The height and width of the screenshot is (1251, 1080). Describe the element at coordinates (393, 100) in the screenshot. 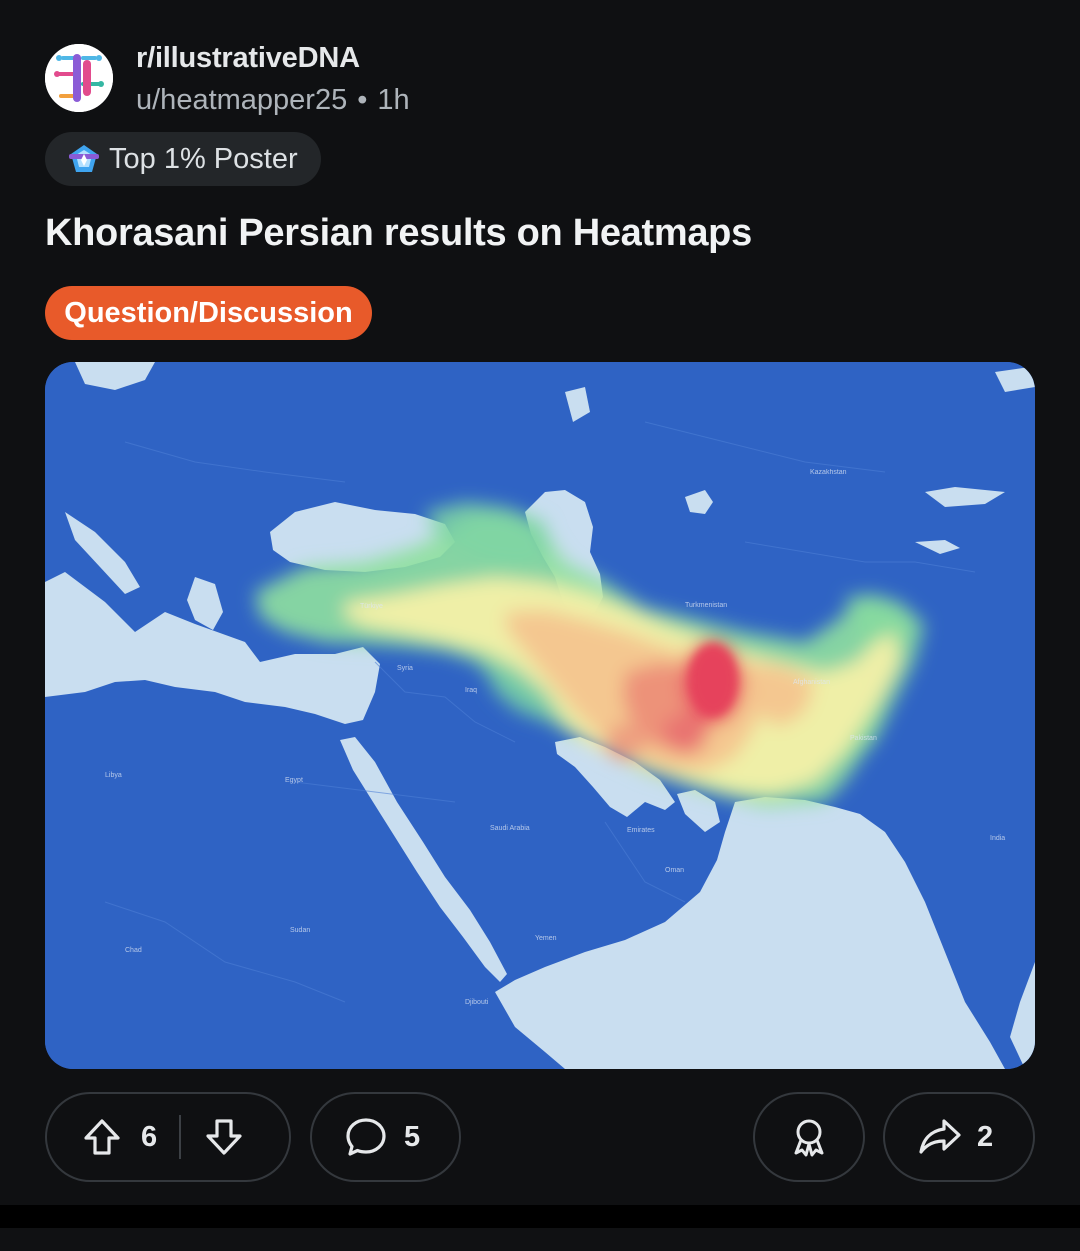

I see `post-age: 1h` at that location.